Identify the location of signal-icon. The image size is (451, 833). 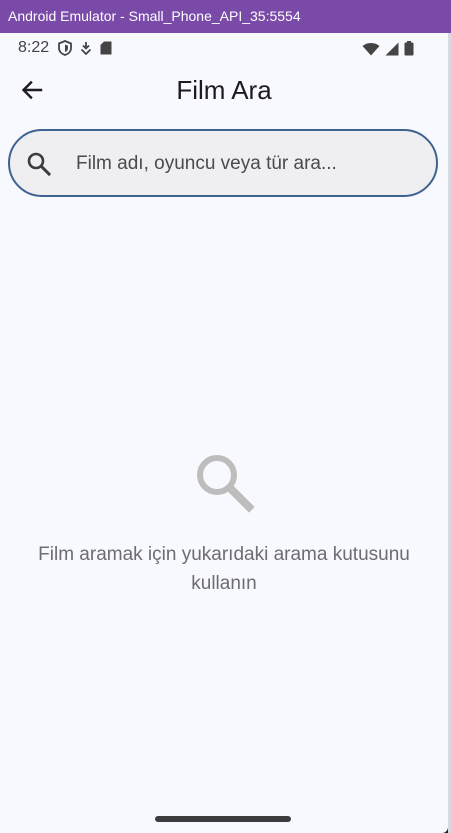
(392, 51).